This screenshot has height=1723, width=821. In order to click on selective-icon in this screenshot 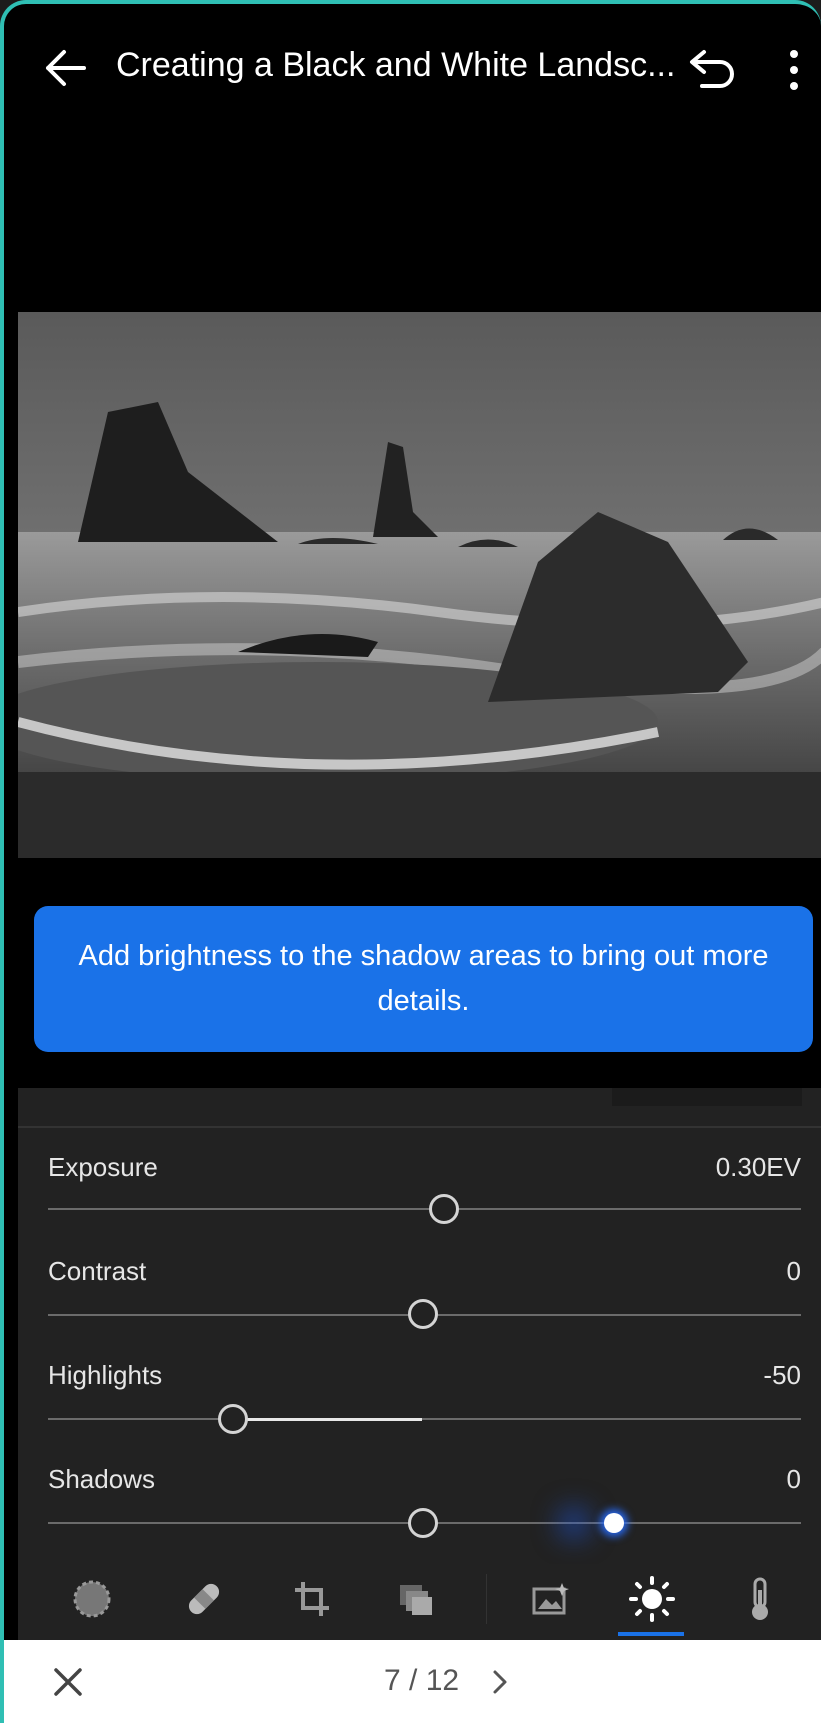, I will do `click(92, 1599)`.